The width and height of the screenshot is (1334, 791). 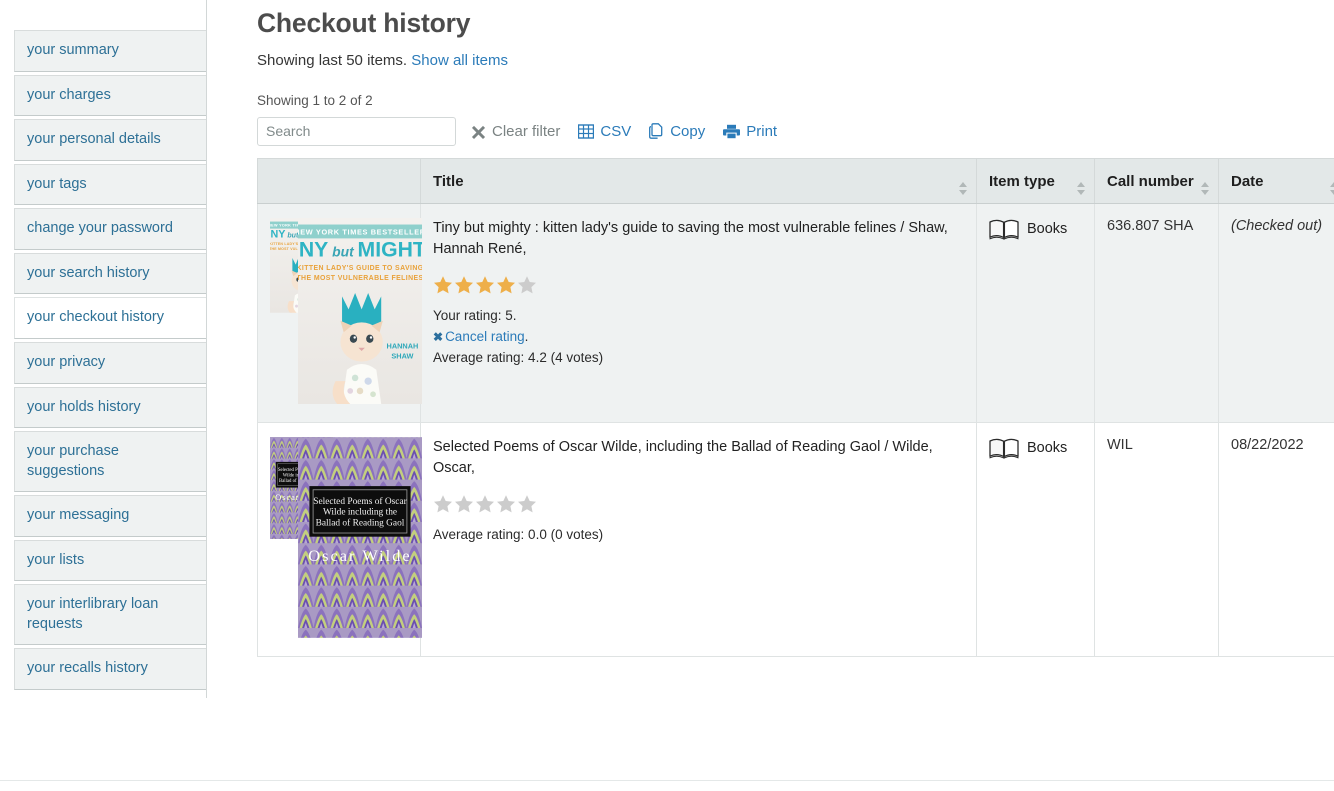 What do you see at coordinates (110, 407) in the screenshot?
I see `sidebar-item-your-holds-history: your holds history` at bounding box center [110, 407].